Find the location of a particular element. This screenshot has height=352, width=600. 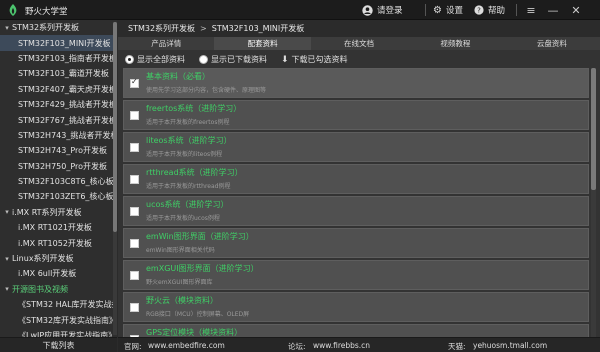

breadcrumb-board: STM32F103_MINI开发板 is located at coordinates (258, 28).